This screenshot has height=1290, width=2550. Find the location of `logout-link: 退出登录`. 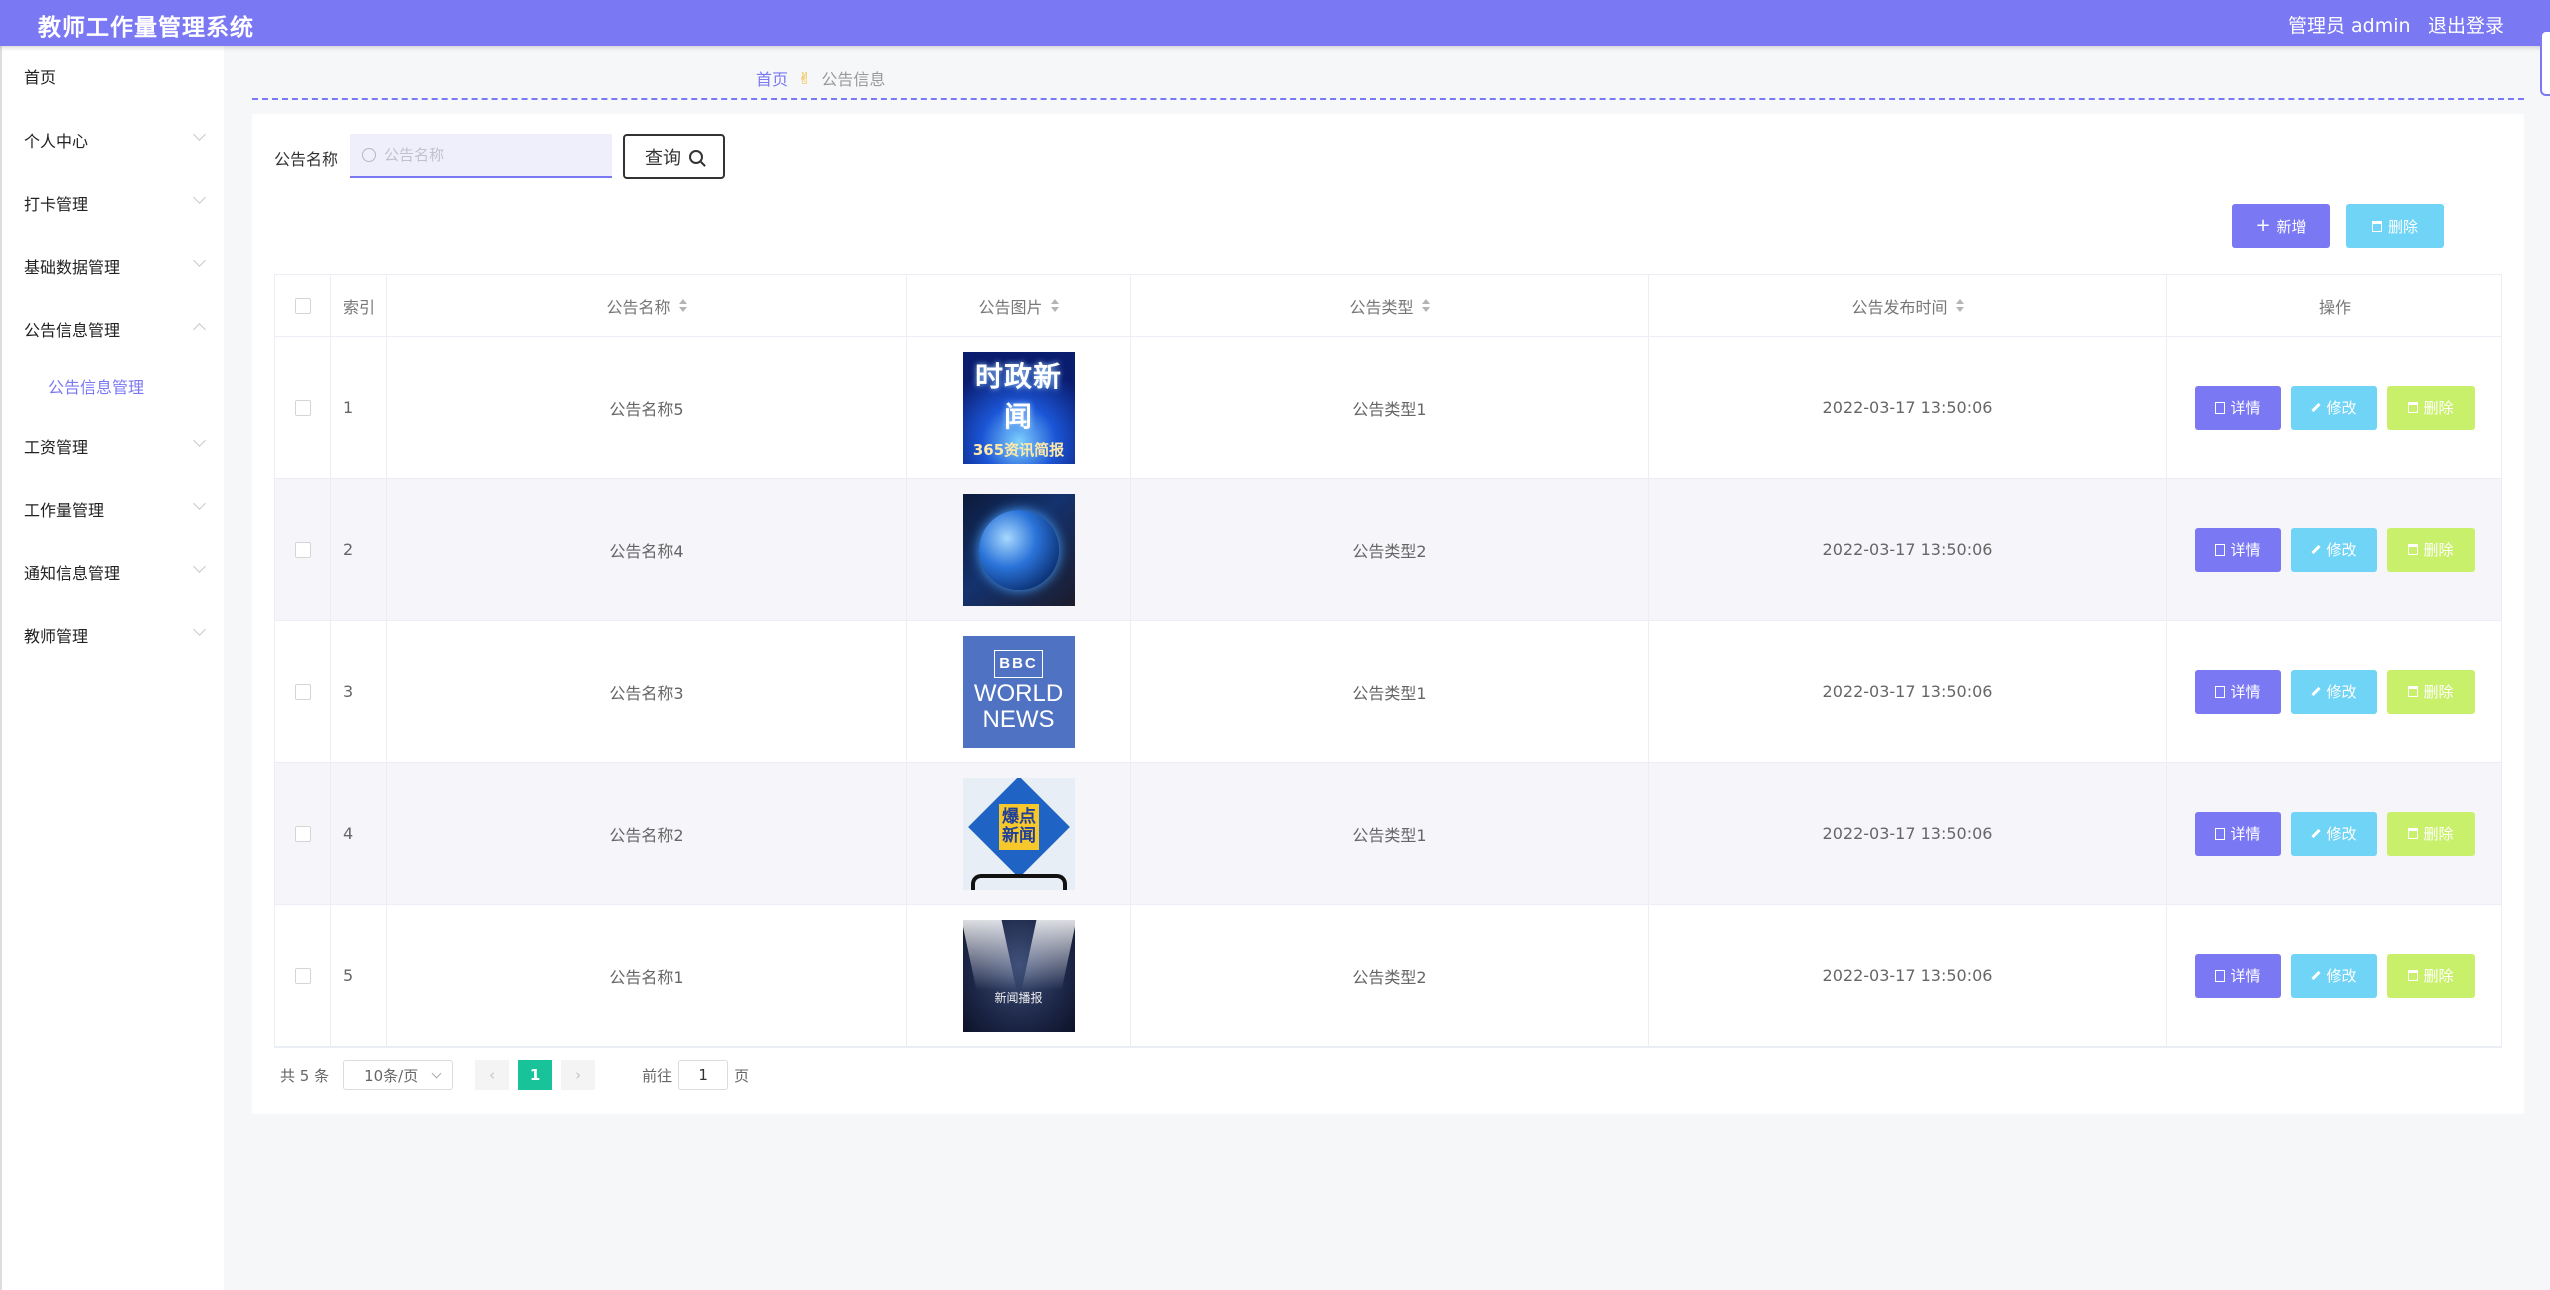

logout-link: 退出登录 is located at coordinates (2466, 24).